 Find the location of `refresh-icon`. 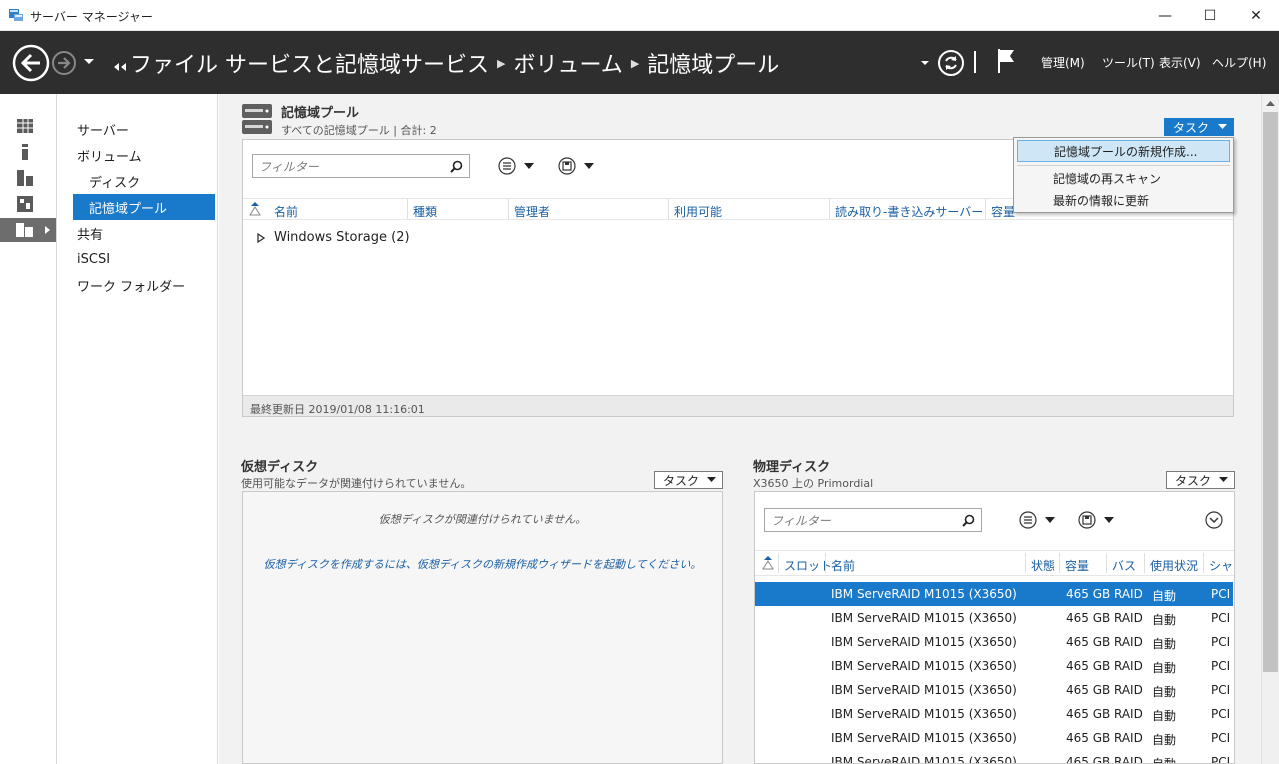

refresh-icon is located at coordinates (951, 63).